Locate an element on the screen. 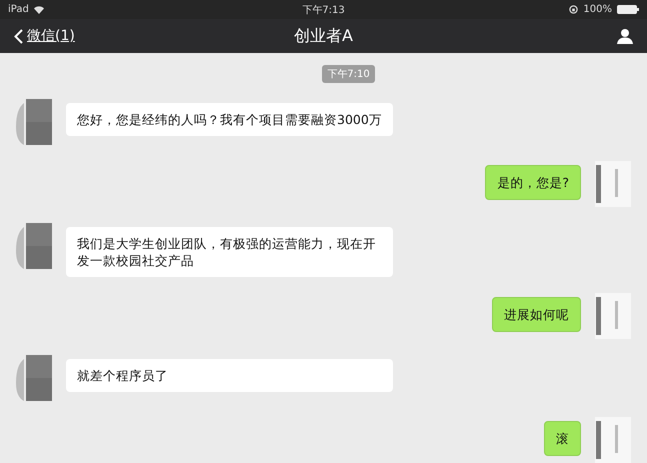  person-icon is located at coordinates (625, 36).